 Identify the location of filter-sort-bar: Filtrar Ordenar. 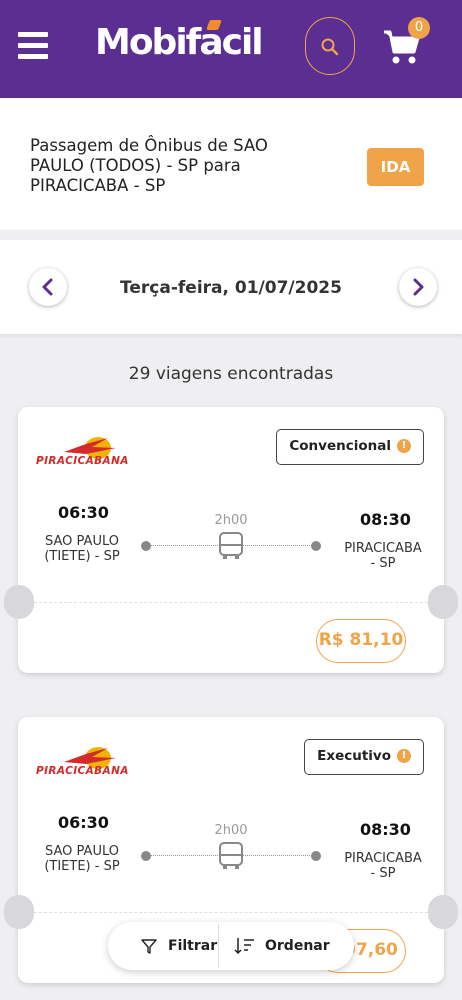
(231, 946).